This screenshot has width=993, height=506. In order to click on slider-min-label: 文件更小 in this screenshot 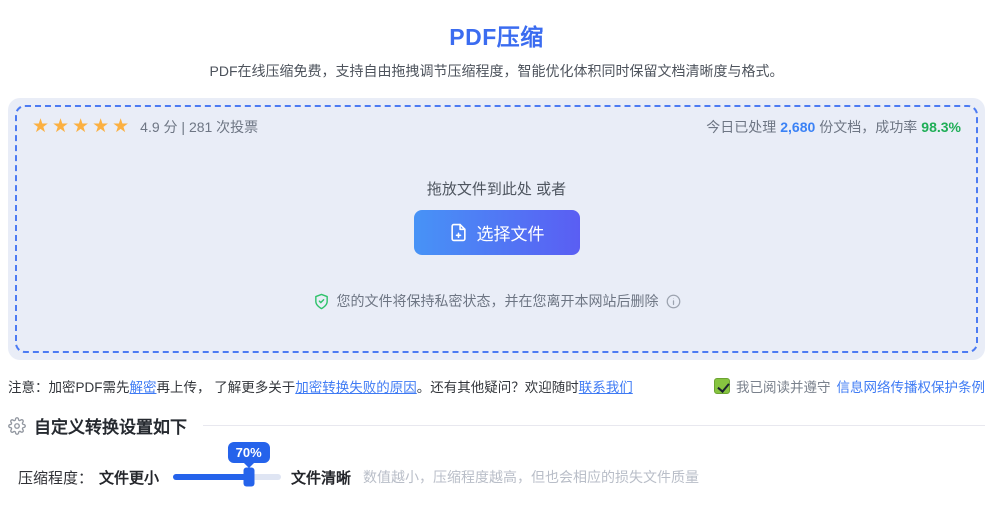, I will do `click(129, 478)`.